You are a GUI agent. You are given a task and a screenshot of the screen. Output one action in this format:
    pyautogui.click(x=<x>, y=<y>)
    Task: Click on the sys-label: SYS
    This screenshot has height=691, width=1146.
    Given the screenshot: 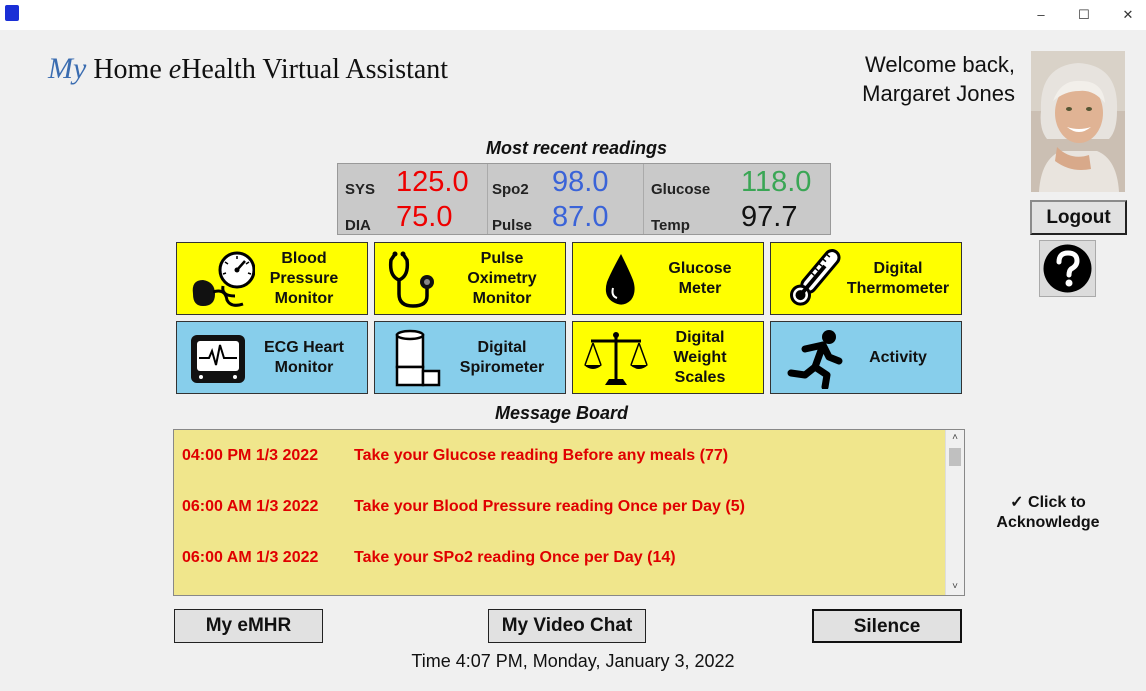 What is the action you would take?
    pyautogui.click(x=360, y=189)
    